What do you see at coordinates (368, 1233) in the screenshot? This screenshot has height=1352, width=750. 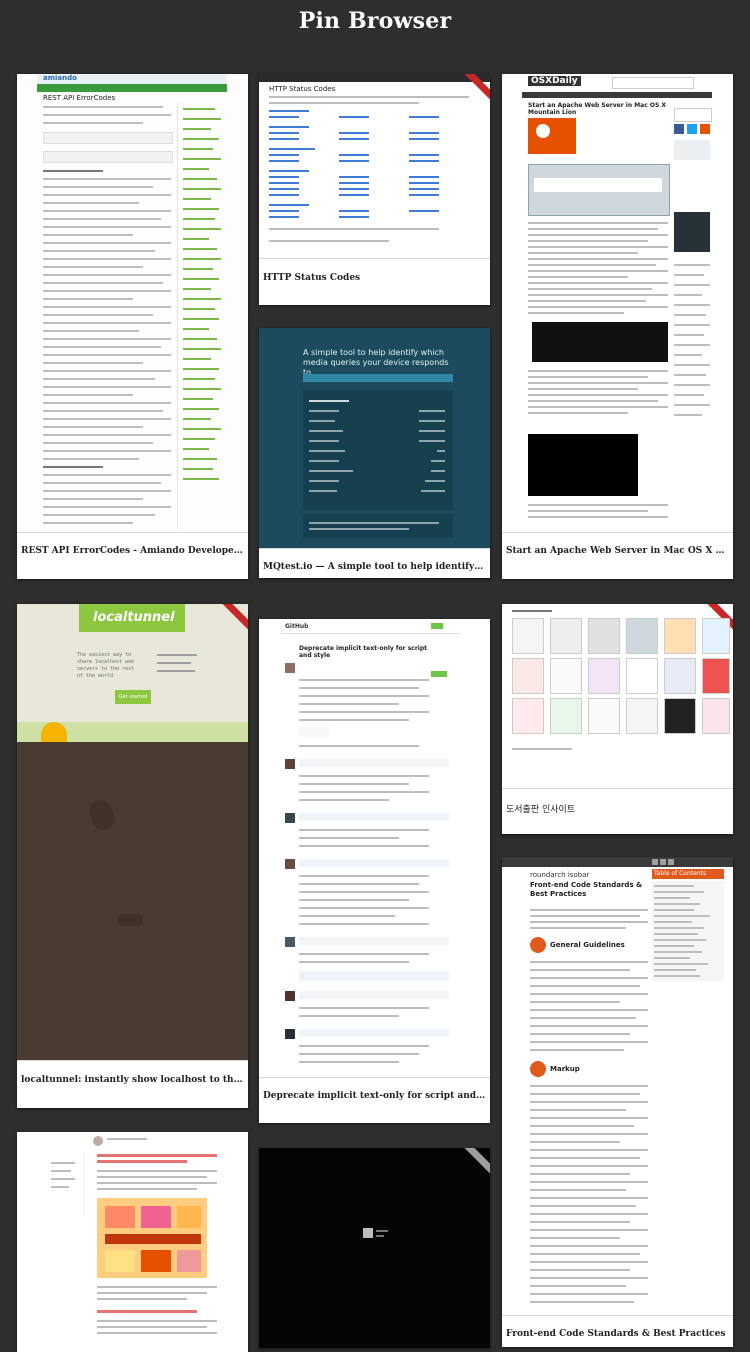 I see `video-logo-icon` at bounding box center [368, 1233].